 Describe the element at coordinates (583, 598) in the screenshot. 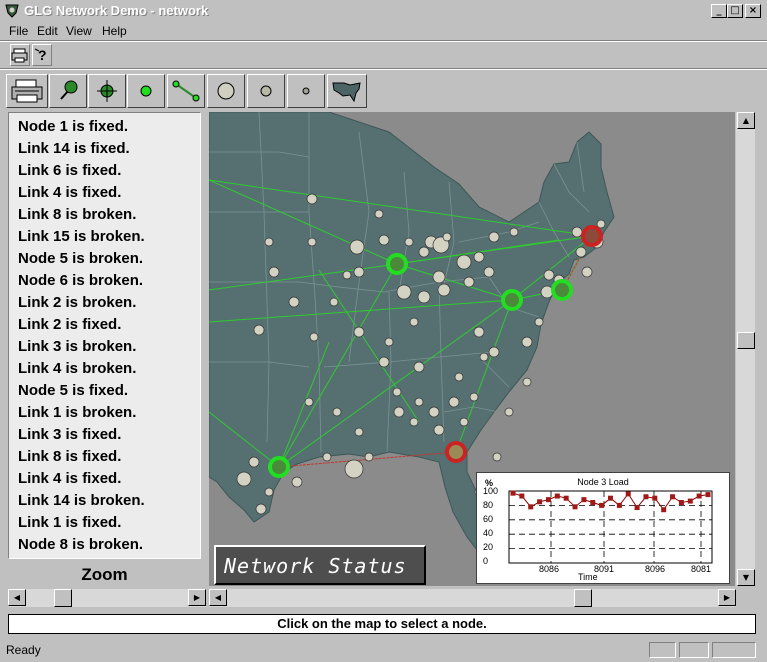

I see `map-horizontal-thumb` at that location.